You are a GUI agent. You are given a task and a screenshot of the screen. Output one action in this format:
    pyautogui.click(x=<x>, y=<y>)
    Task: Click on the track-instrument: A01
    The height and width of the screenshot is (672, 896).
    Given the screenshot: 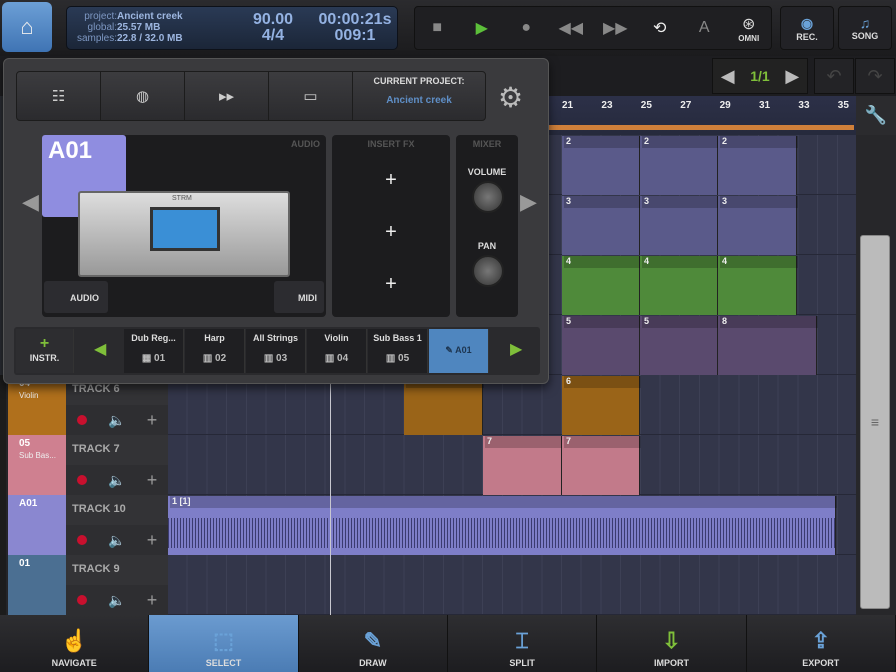 What is the action you would take?
    pyautogui.click(x=38, y=525)
    